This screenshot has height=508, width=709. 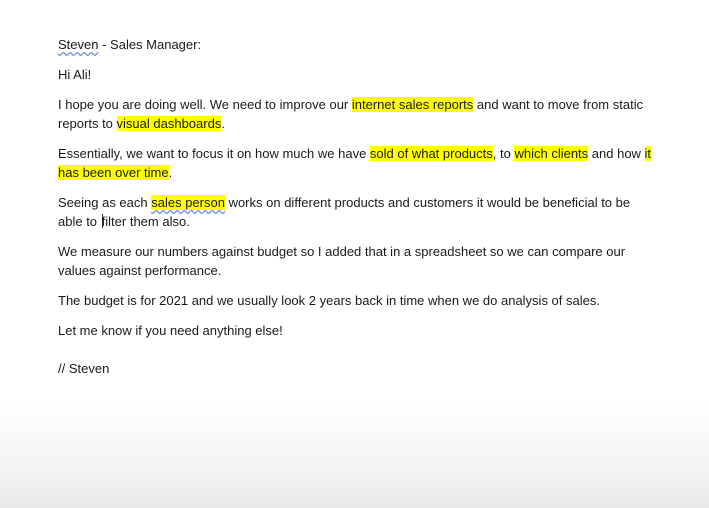 What do you see at coordinates (169, 123) in the screenshot?
I see `highlight-visual-dashboards: visual dashboards` at bounding box center [169, 123].